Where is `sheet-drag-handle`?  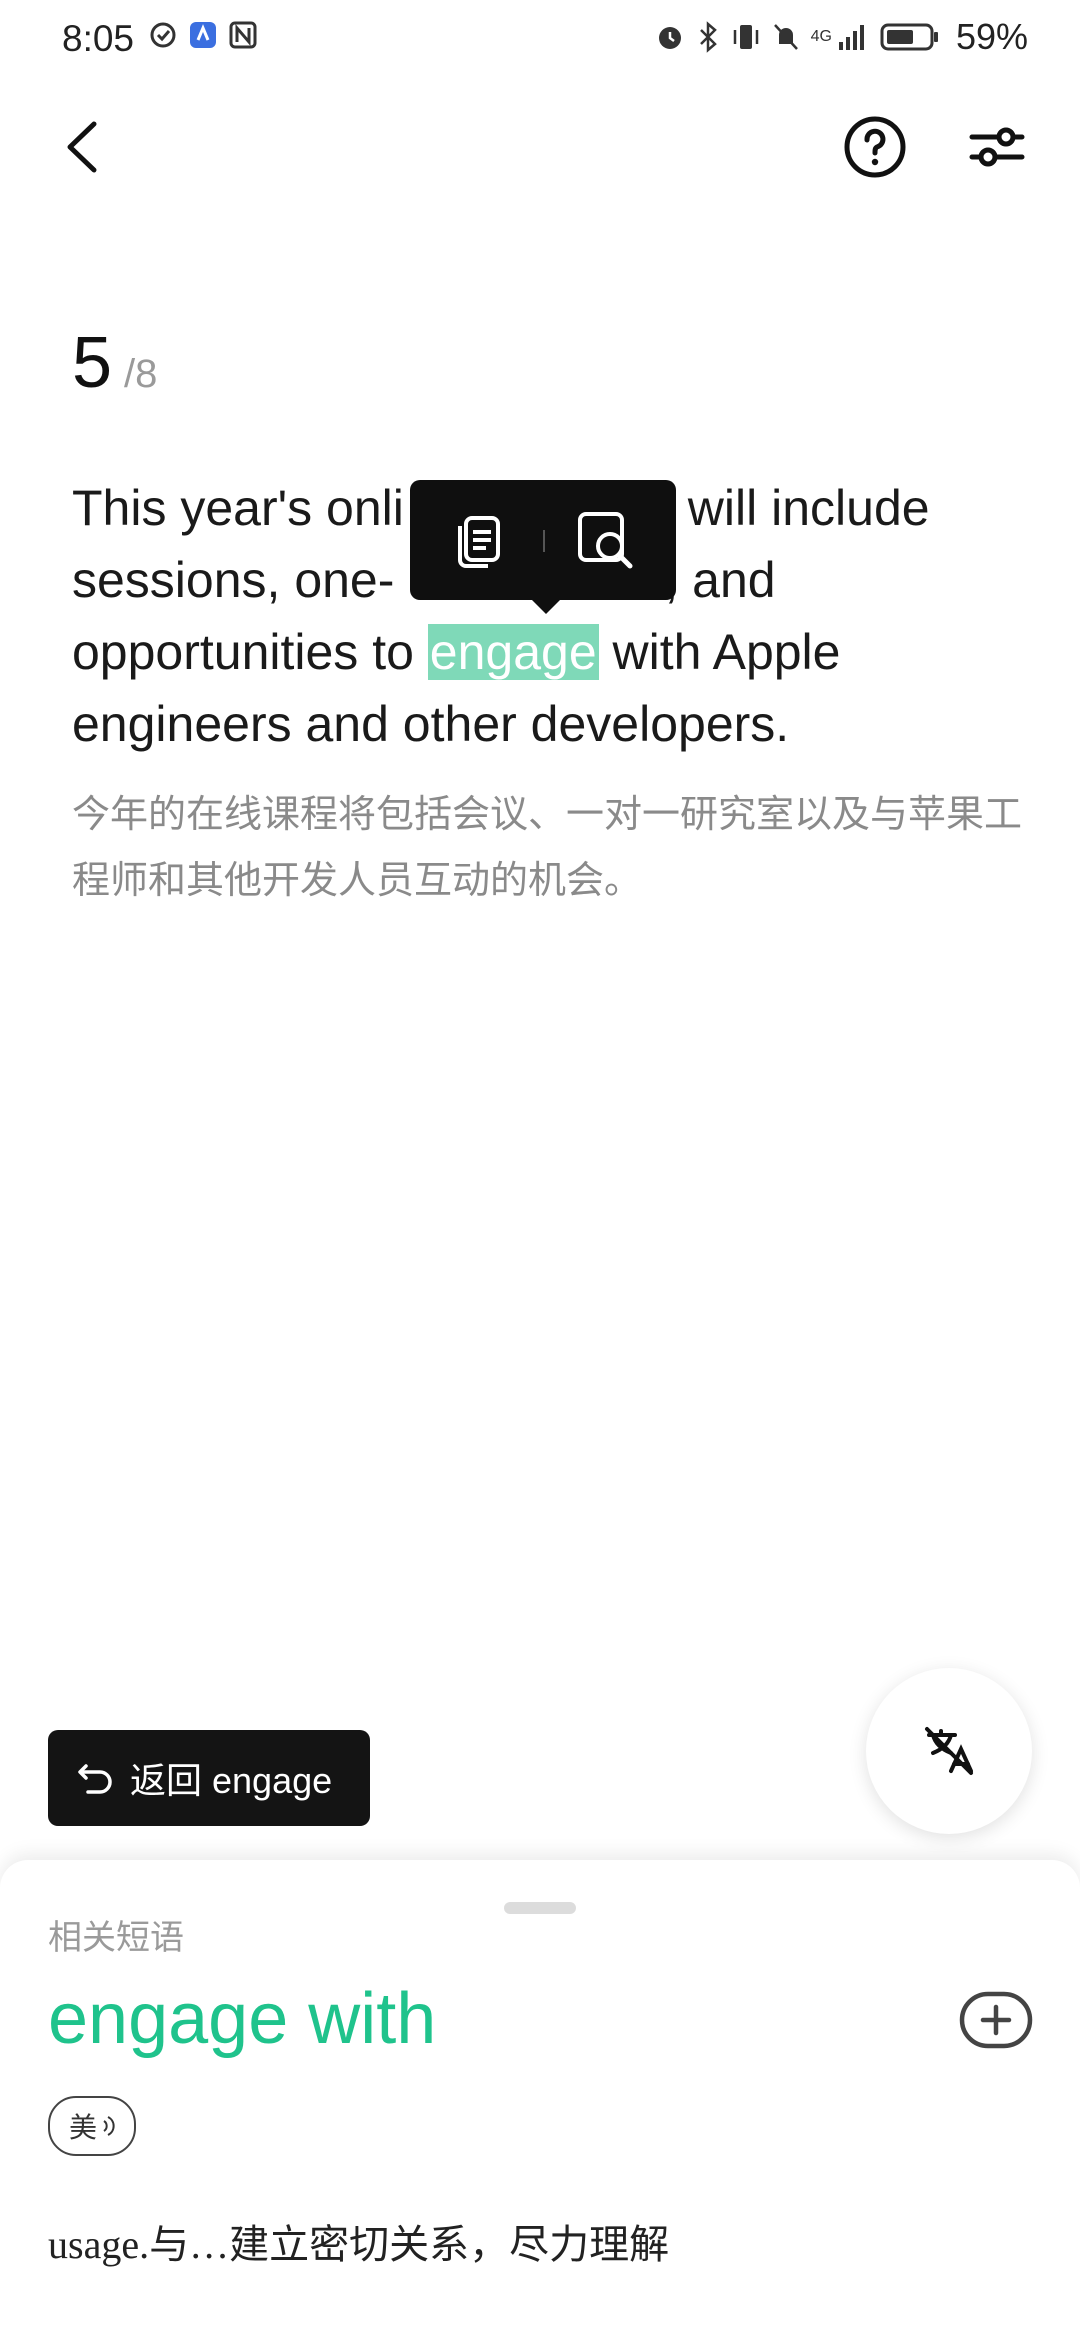 sheet-drag-handle is located at coordinates (540, 1908).